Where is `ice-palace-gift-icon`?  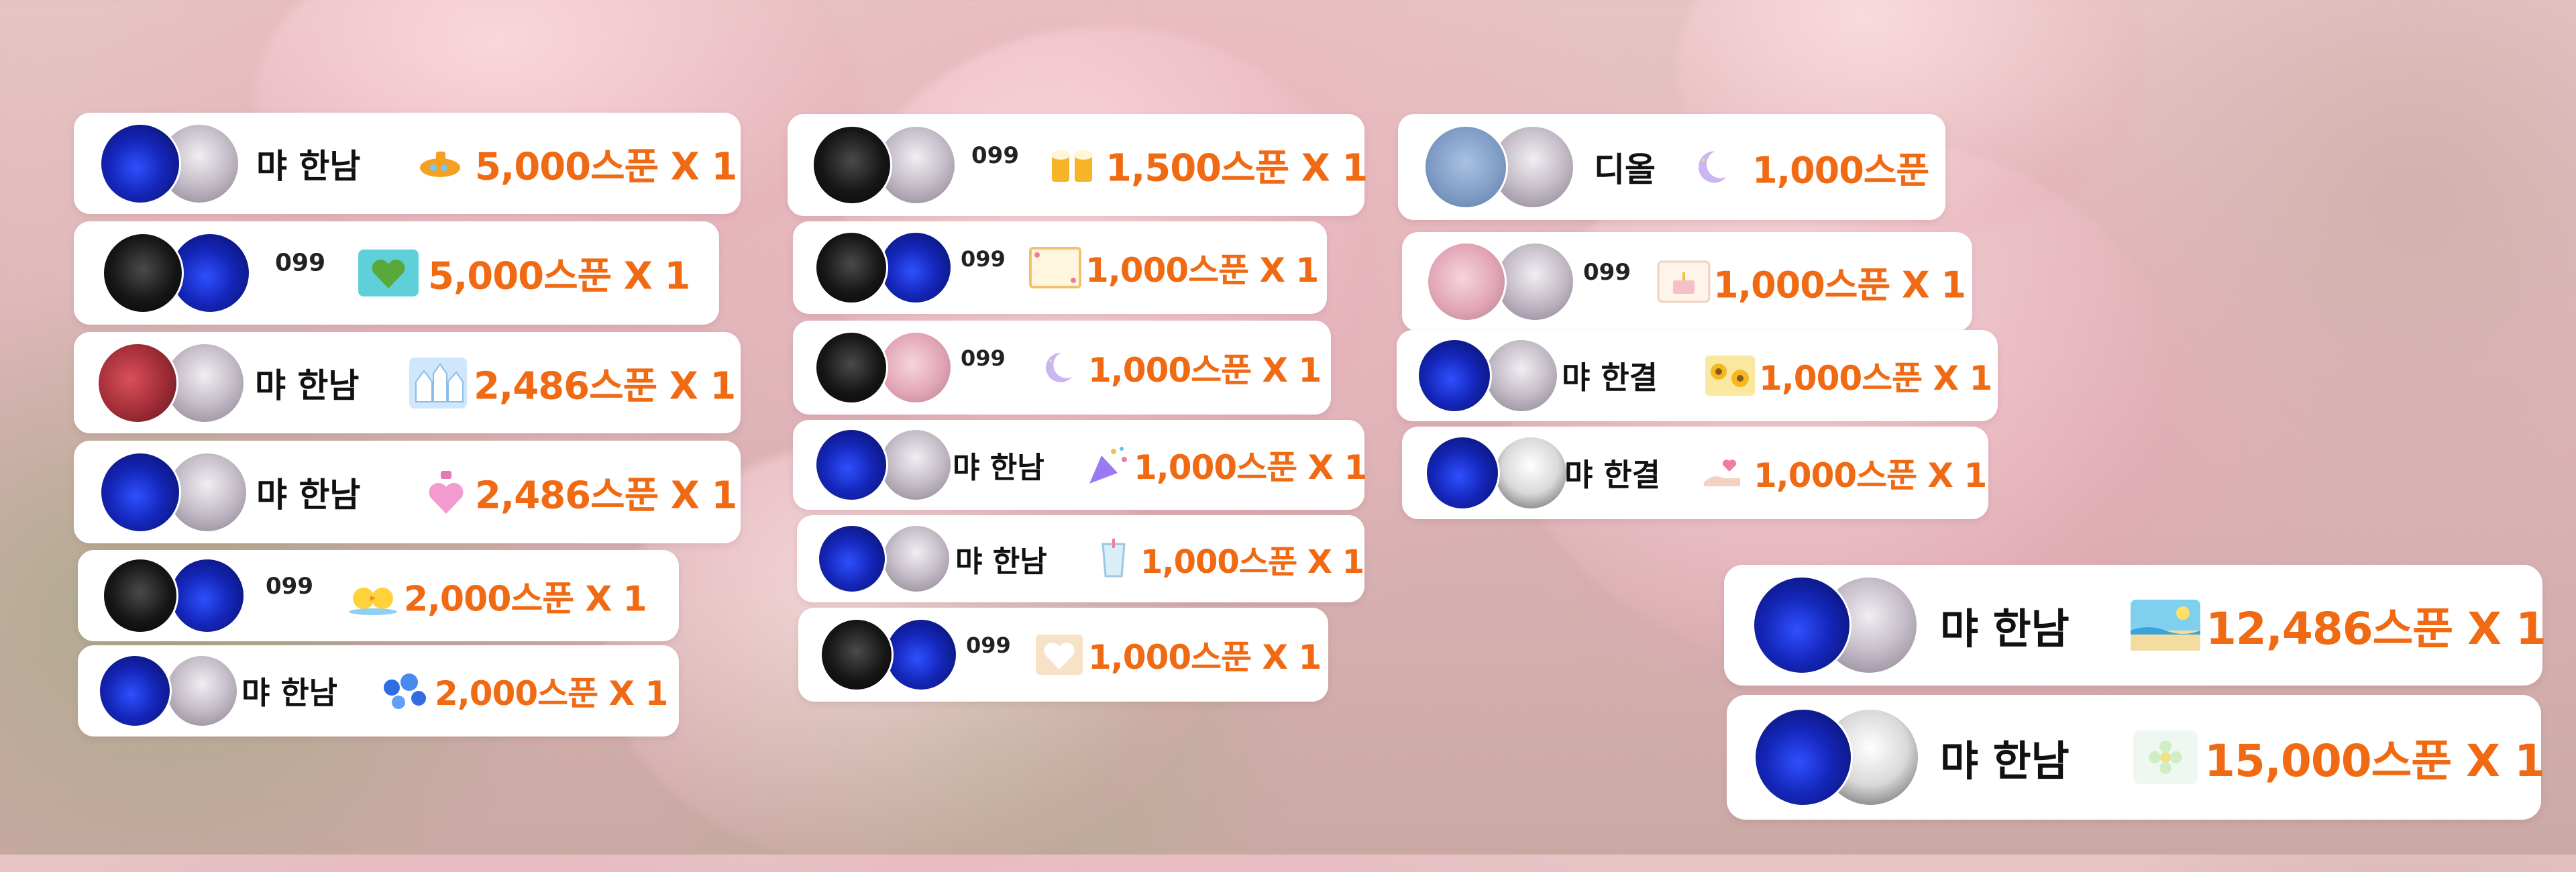 ice-palace-gift-icon is located at coordinates (438, 382).